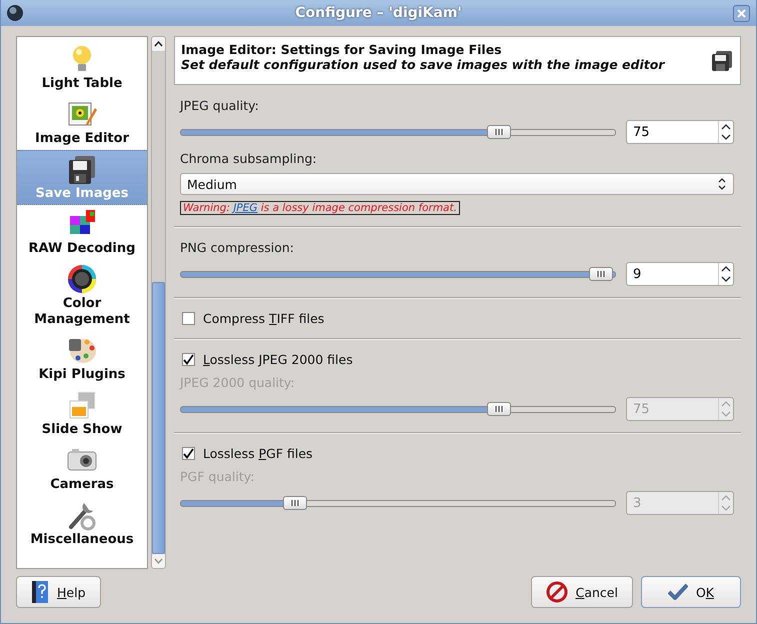 This screenshot has width=757, height=624. Describe the element at coordinates (378, 13) in the screenshot. I see `window-title: Configure – 'digiKam'` at that location.